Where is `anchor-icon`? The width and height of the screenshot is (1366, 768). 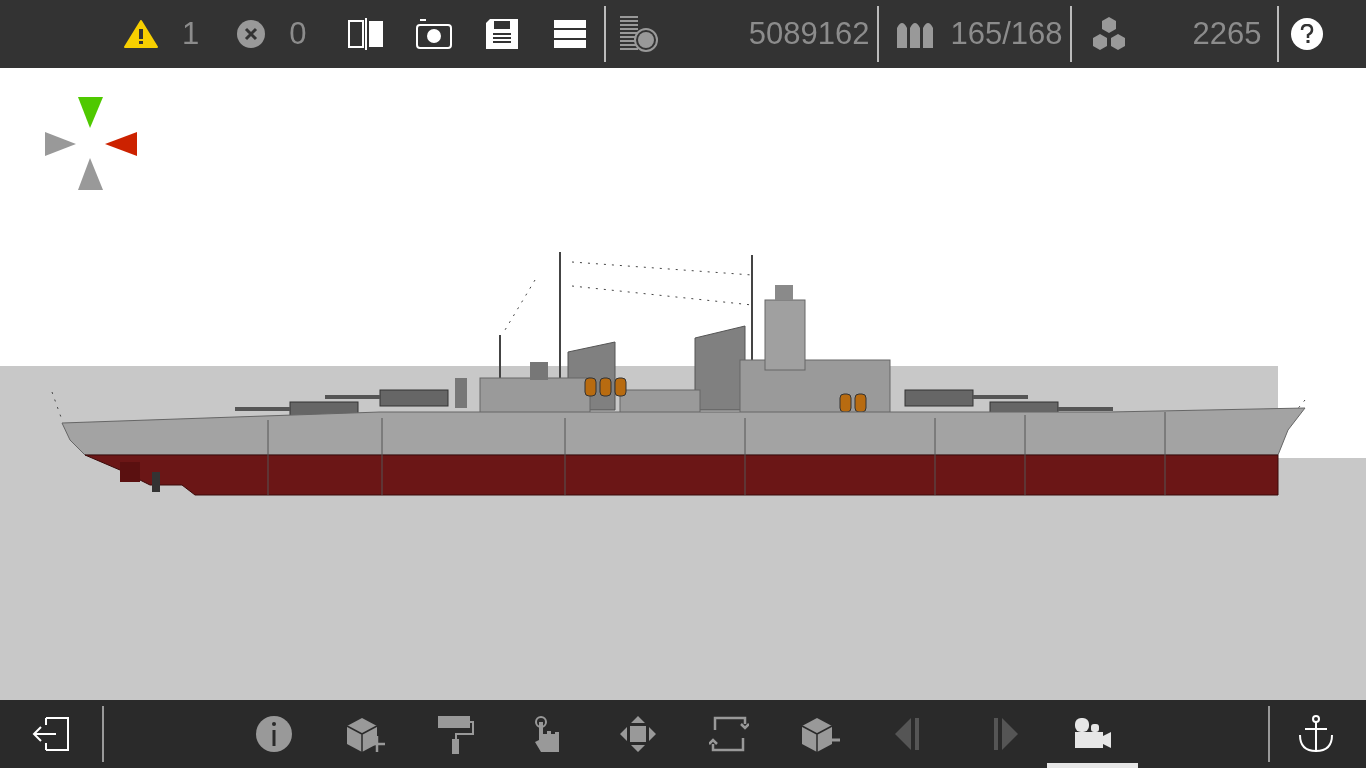
anchor-icon is located at coordinates (1316, 734).